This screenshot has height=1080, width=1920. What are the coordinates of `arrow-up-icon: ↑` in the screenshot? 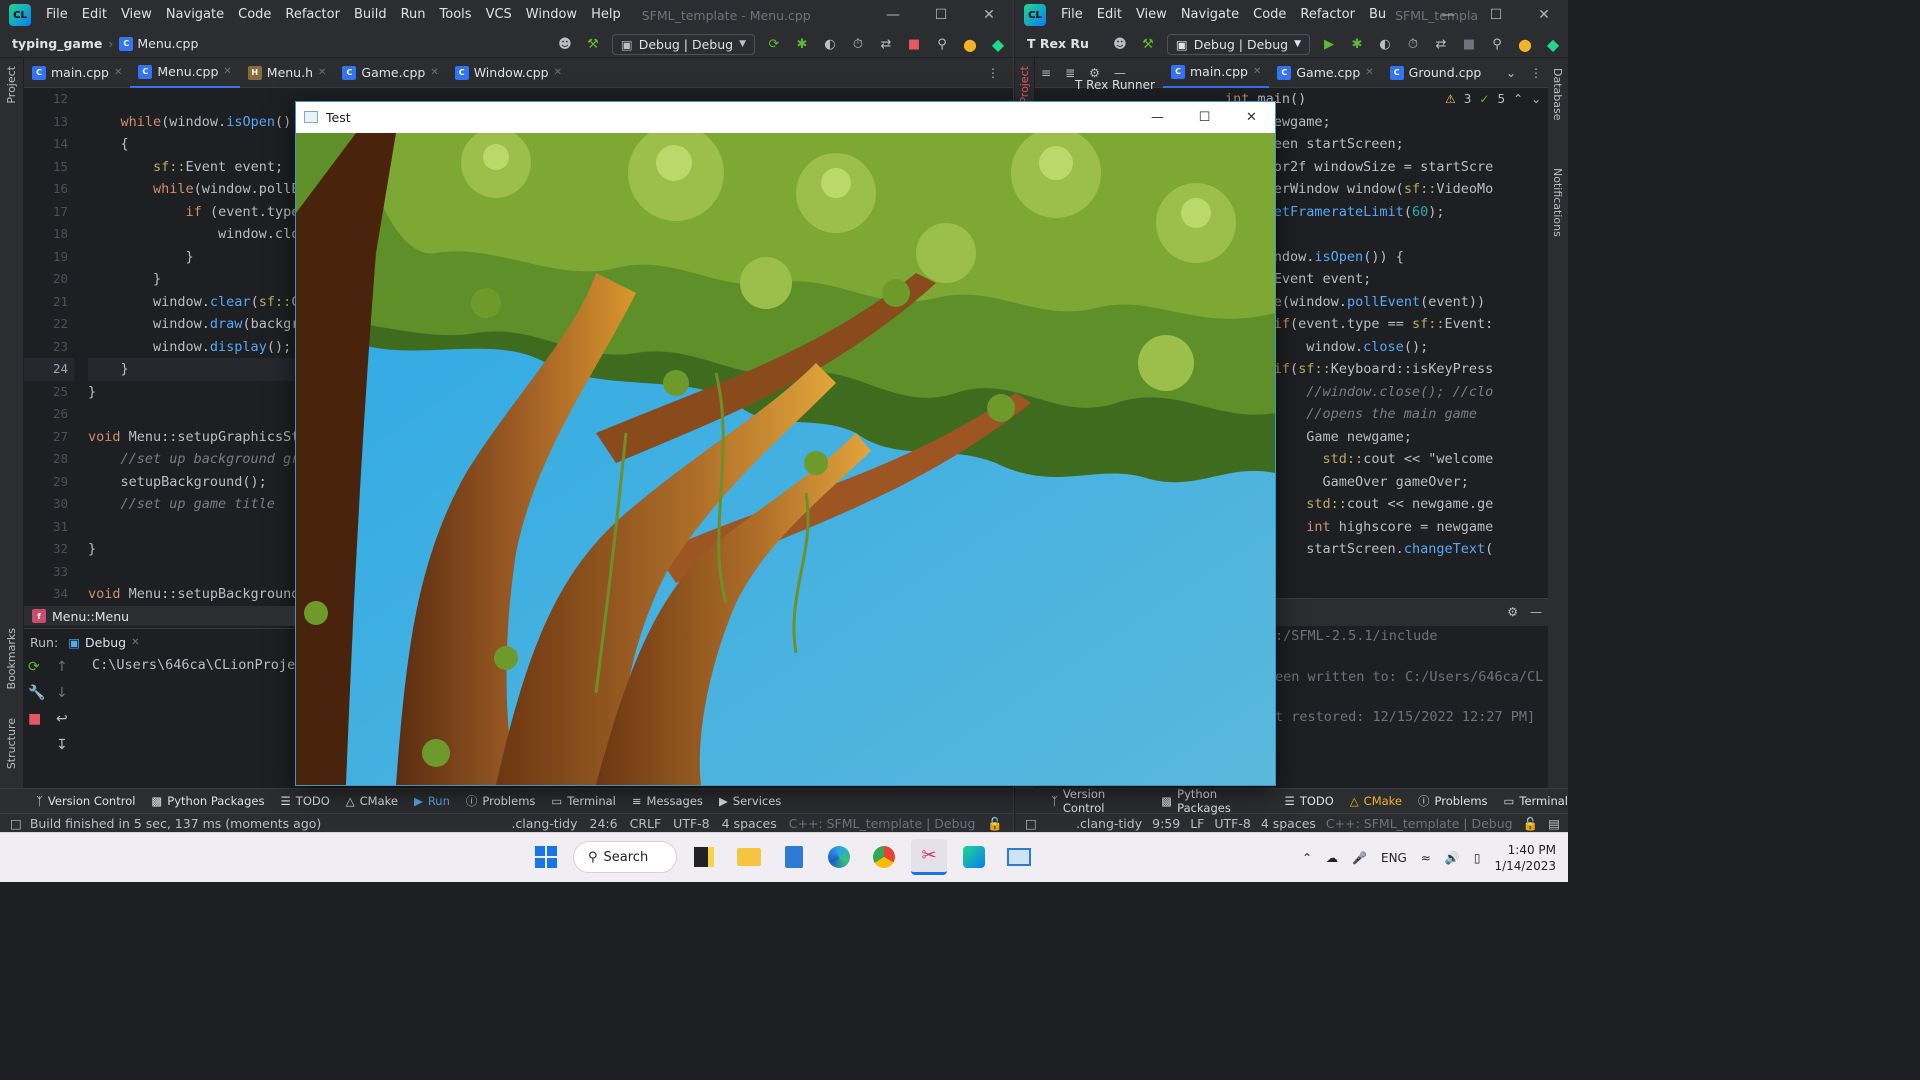 It's located at (62, 667).